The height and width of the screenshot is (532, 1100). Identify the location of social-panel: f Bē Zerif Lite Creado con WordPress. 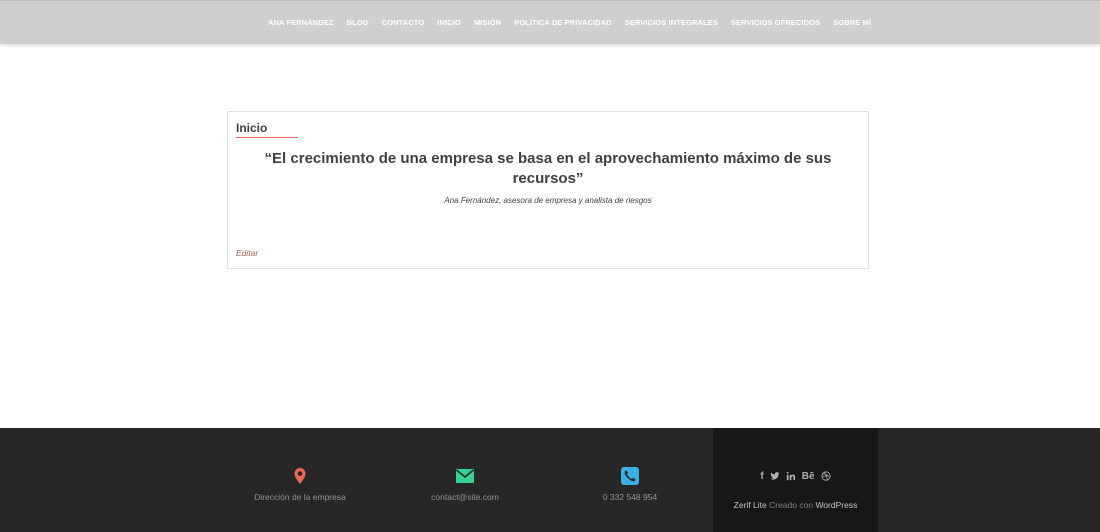
(795, 480).